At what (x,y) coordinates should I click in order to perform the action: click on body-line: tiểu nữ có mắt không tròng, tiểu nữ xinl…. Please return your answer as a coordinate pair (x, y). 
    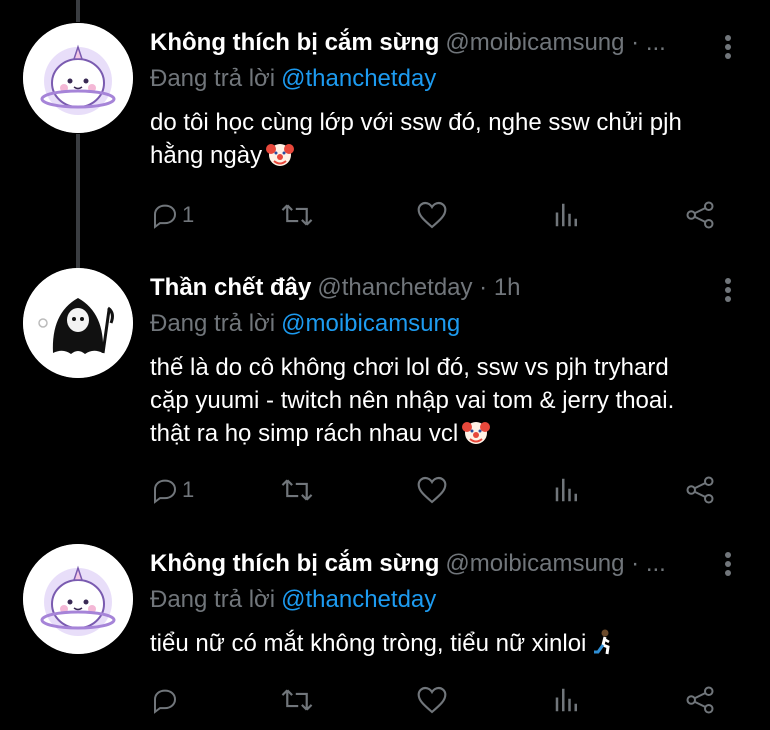
    Looking at the image, I should click on (450, 643).